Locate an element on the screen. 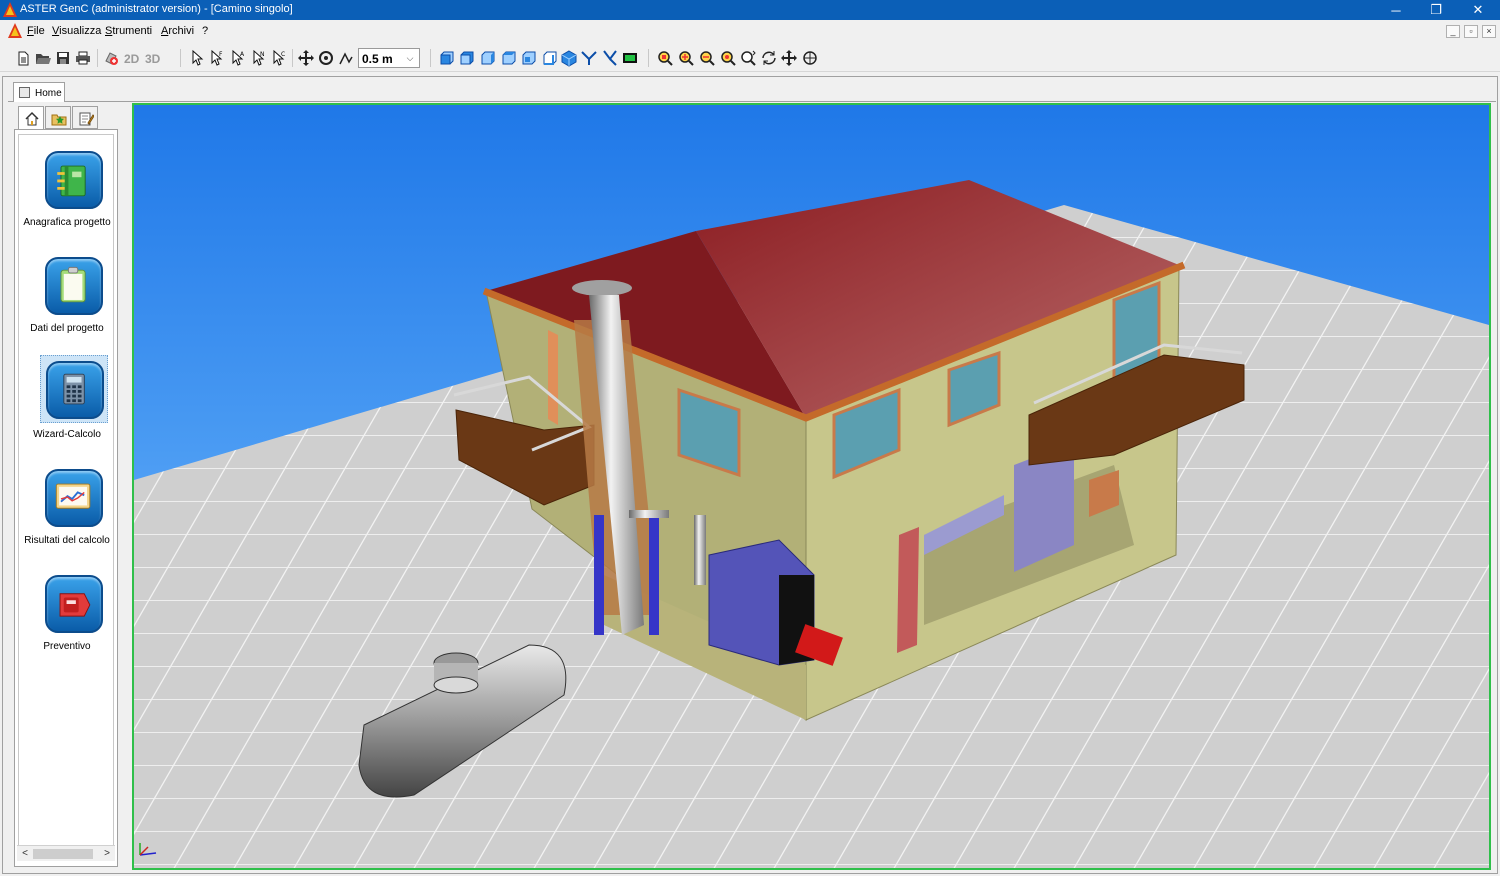 Image resolution: width=1500 pixels, height=876 pixels. menu-archivi: Archivi is located at coordinates (177, 31).